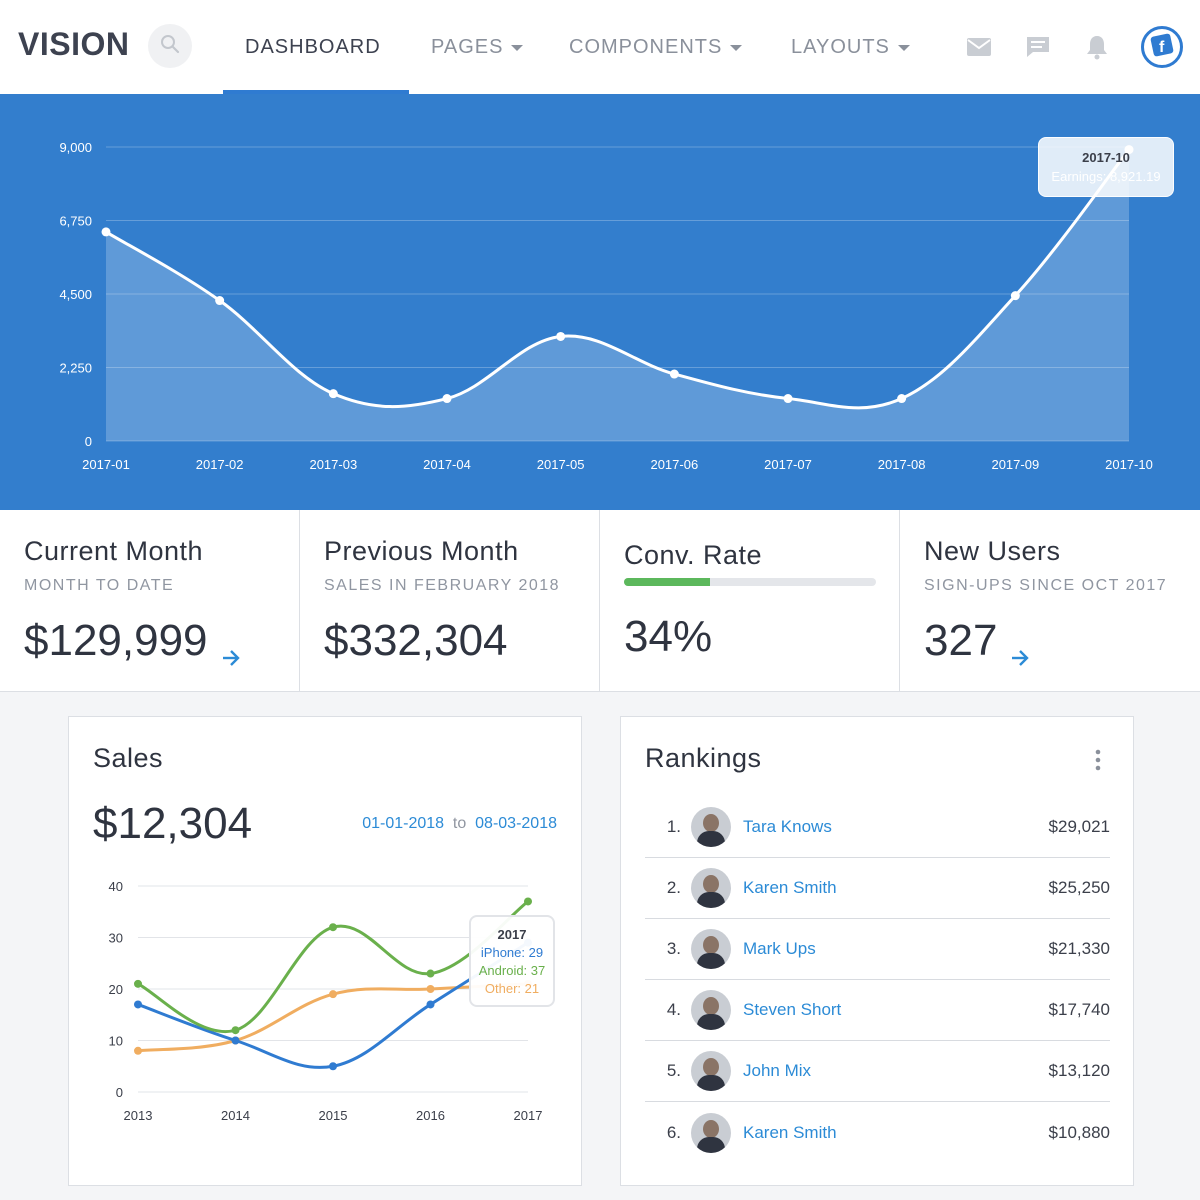  Describe the element at coordinates (99, 585) in the screenshot. I see `stat-subtitle: MONTH TO DATE` at that location.